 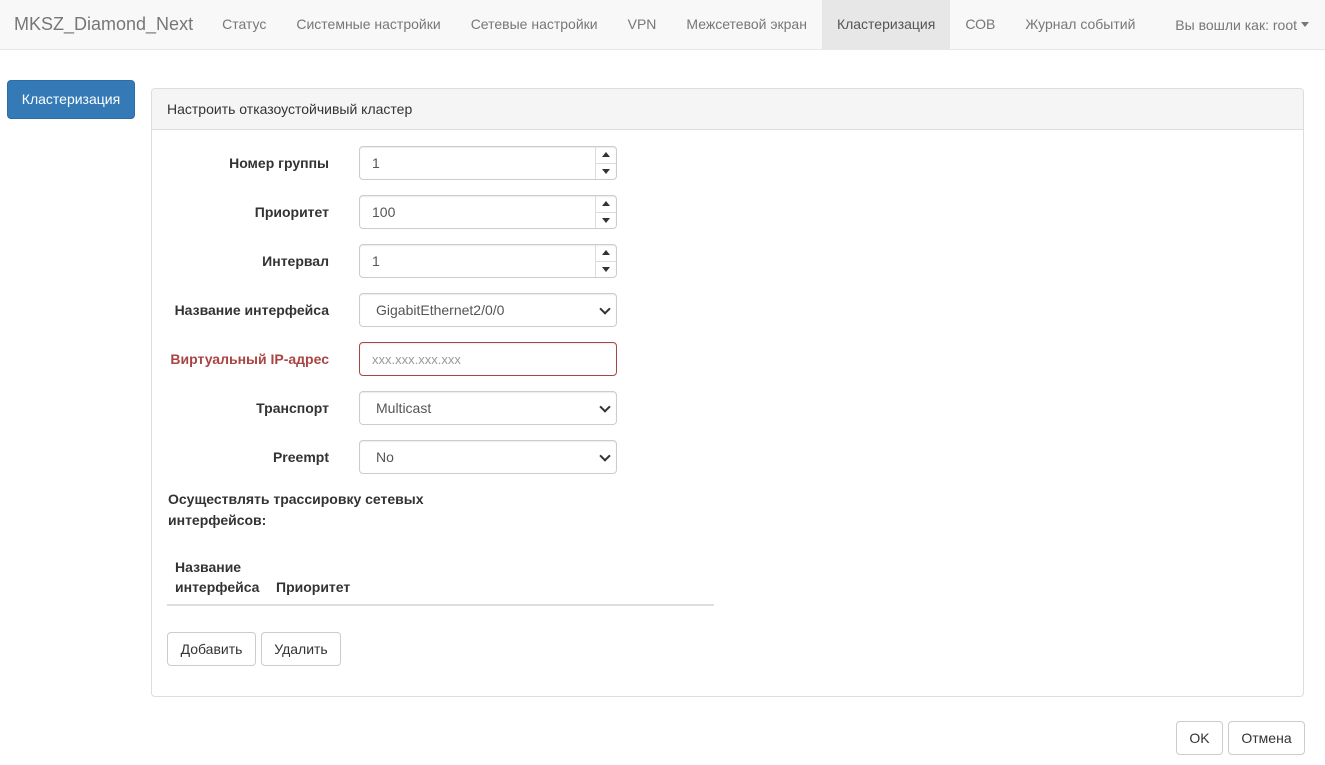 I want to click on transport-select: Multicast, so click(x=488, y=408).